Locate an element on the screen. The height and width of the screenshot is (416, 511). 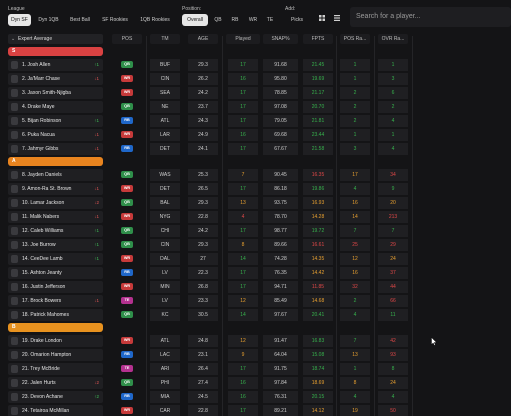
player-card: 1. Josh Allen ↑1 is located at coordinates (55, 65).